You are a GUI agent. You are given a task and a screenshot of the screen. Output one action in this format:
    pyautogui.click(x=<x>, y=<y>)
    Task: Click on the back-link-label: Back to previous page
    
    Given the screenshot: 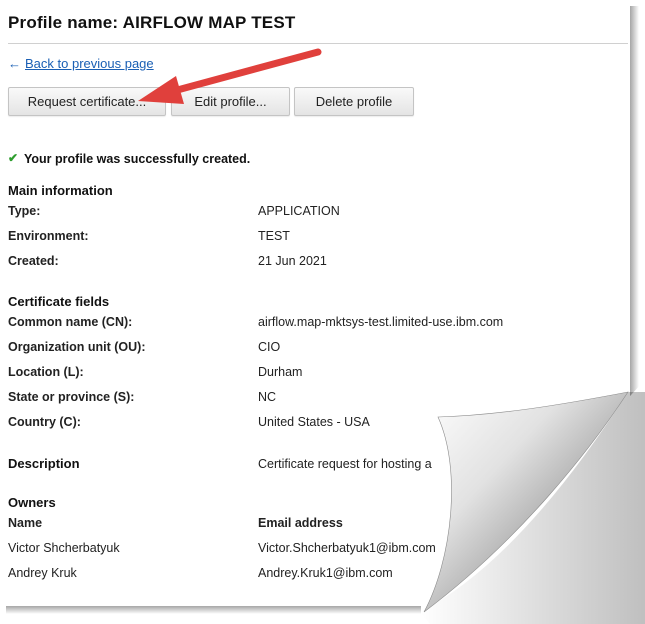 What is the action you would take?
    pyautogui.click(x=89, y=63)
    